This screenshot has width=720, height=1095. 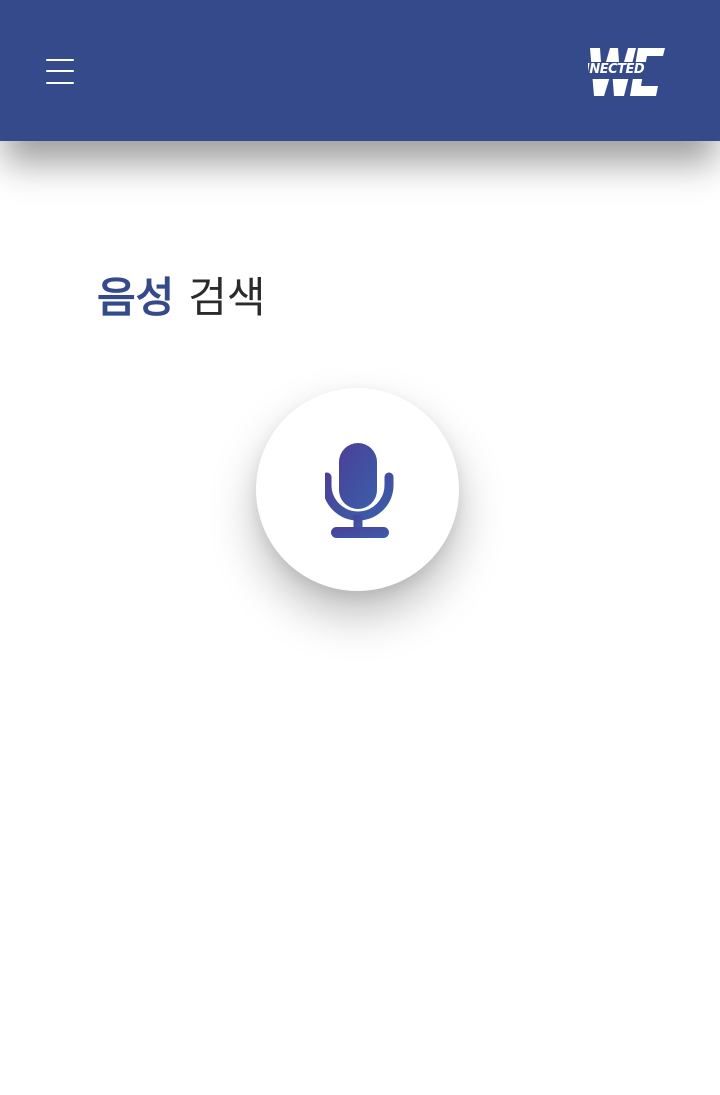 I want to click on microphone-icon, so click(x=358, y=490).